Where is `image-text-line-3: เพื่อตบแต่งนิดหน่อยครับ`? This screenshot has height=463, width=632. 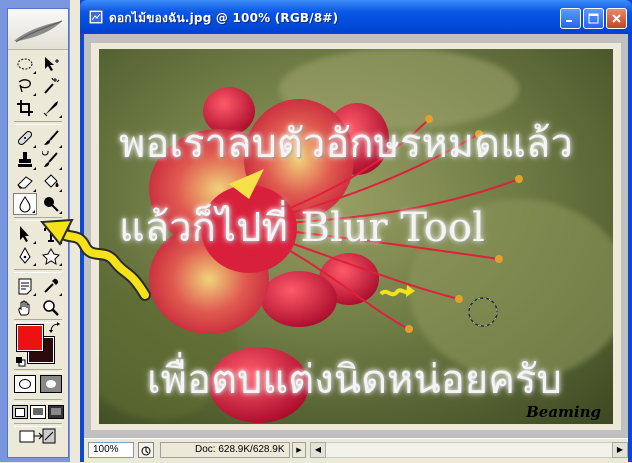
image-text-line-3: เพื่อตบแต่งนิดหน่อยครับ is located at coordinates (354, 380).